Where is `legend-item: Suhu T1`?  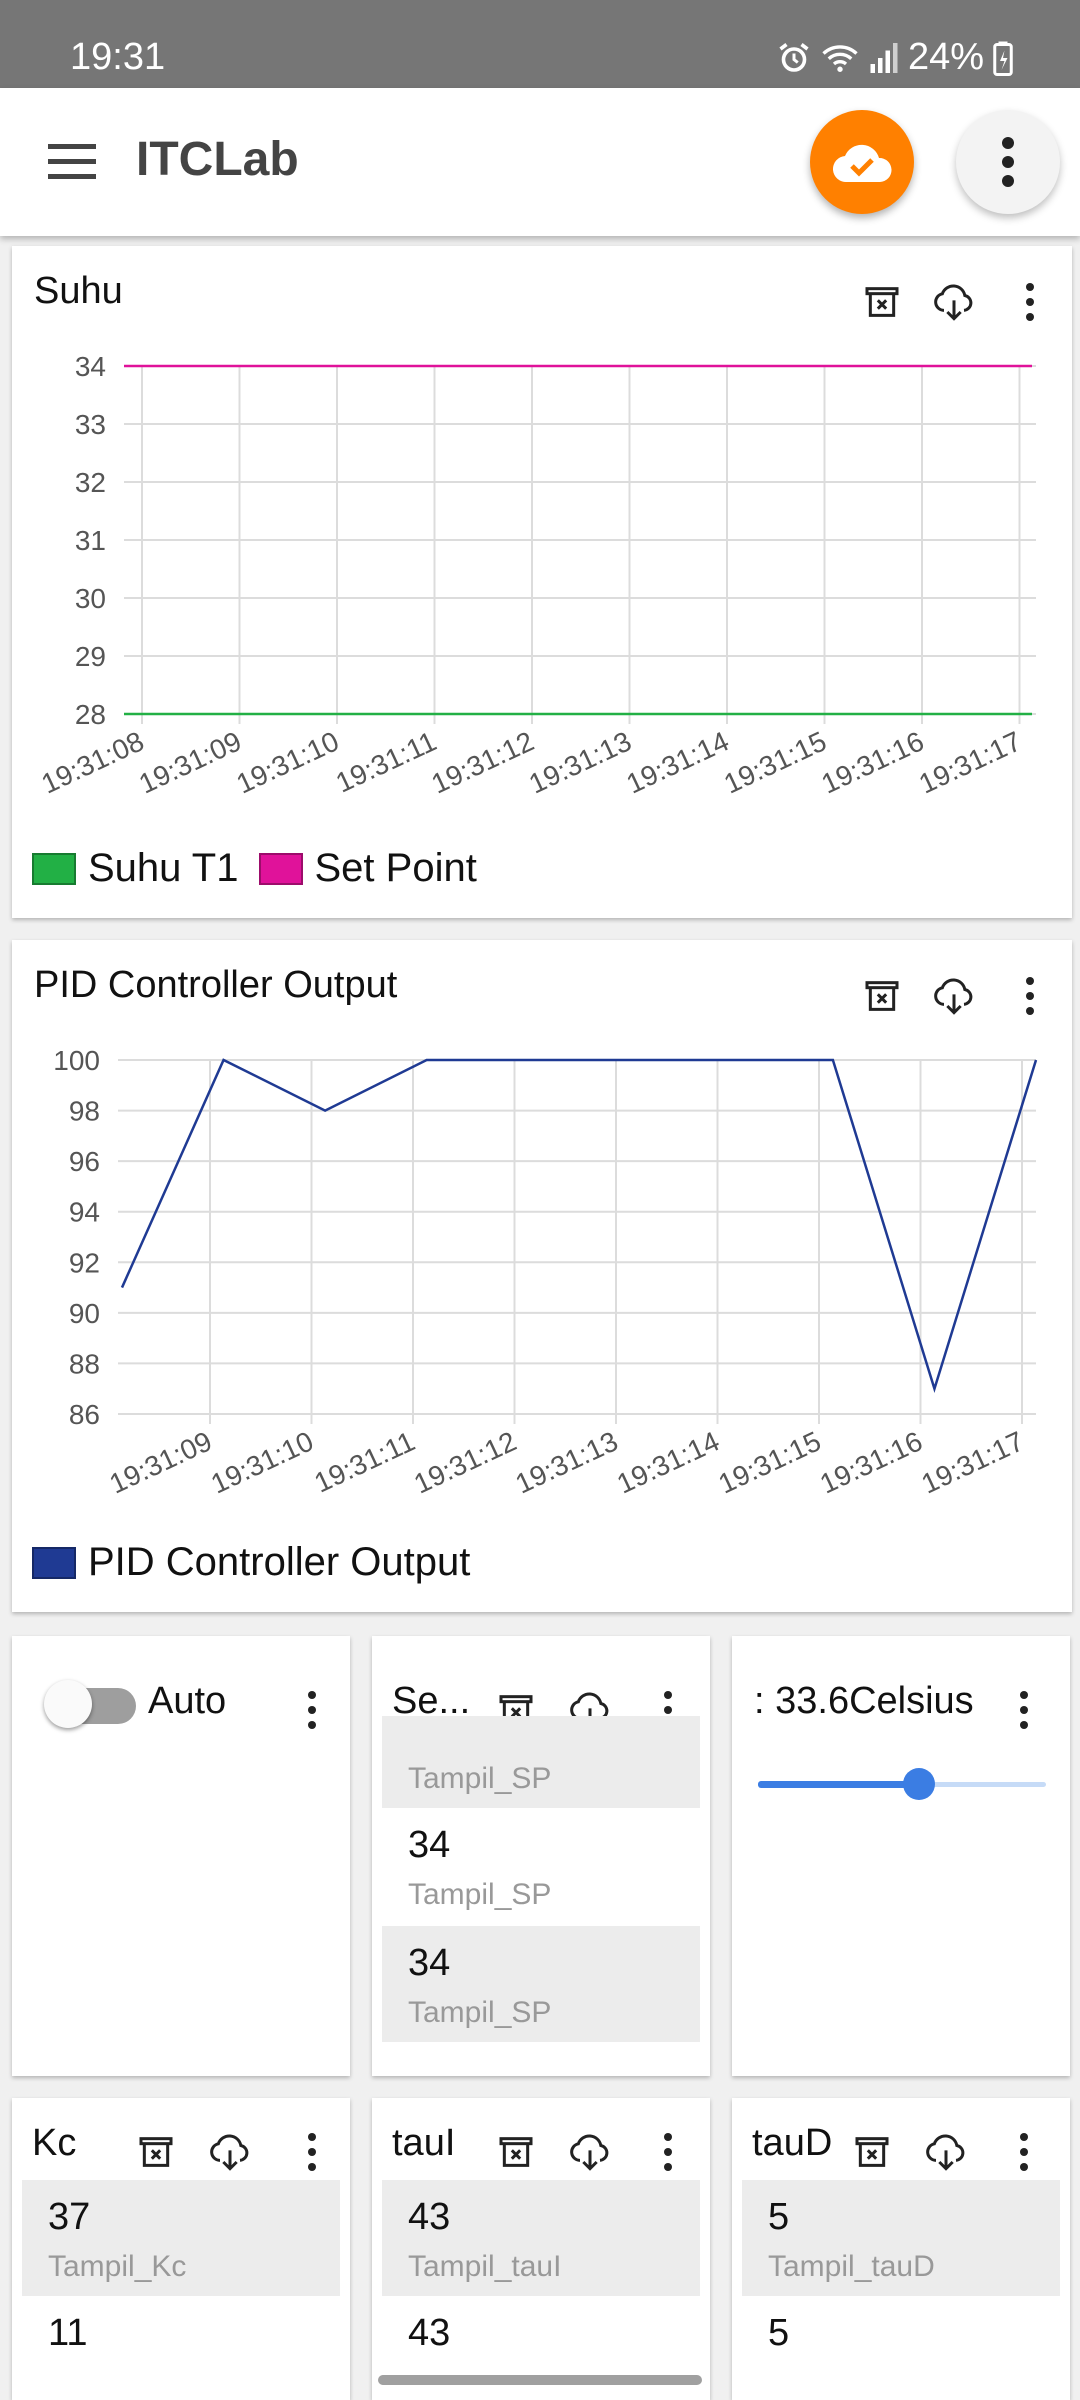
legend-item: Suhu T1 is located at coordinates (135, 868).